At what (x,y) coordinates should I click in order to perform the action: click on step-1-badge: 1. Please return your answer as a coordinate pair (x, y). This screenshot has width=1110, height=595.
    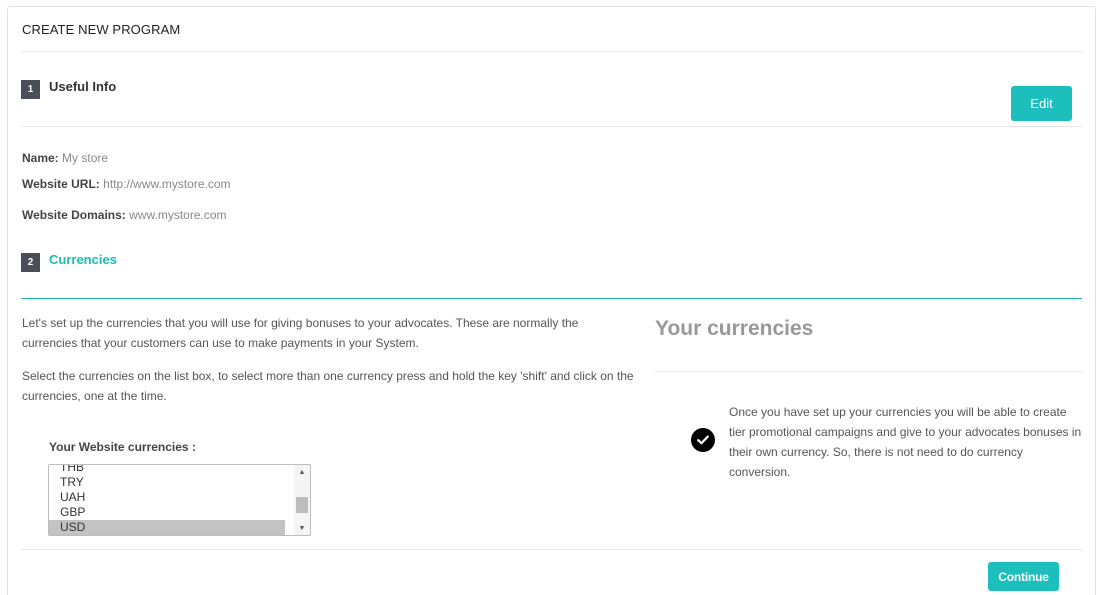
    Looking at the image, I should click on (30, 89).